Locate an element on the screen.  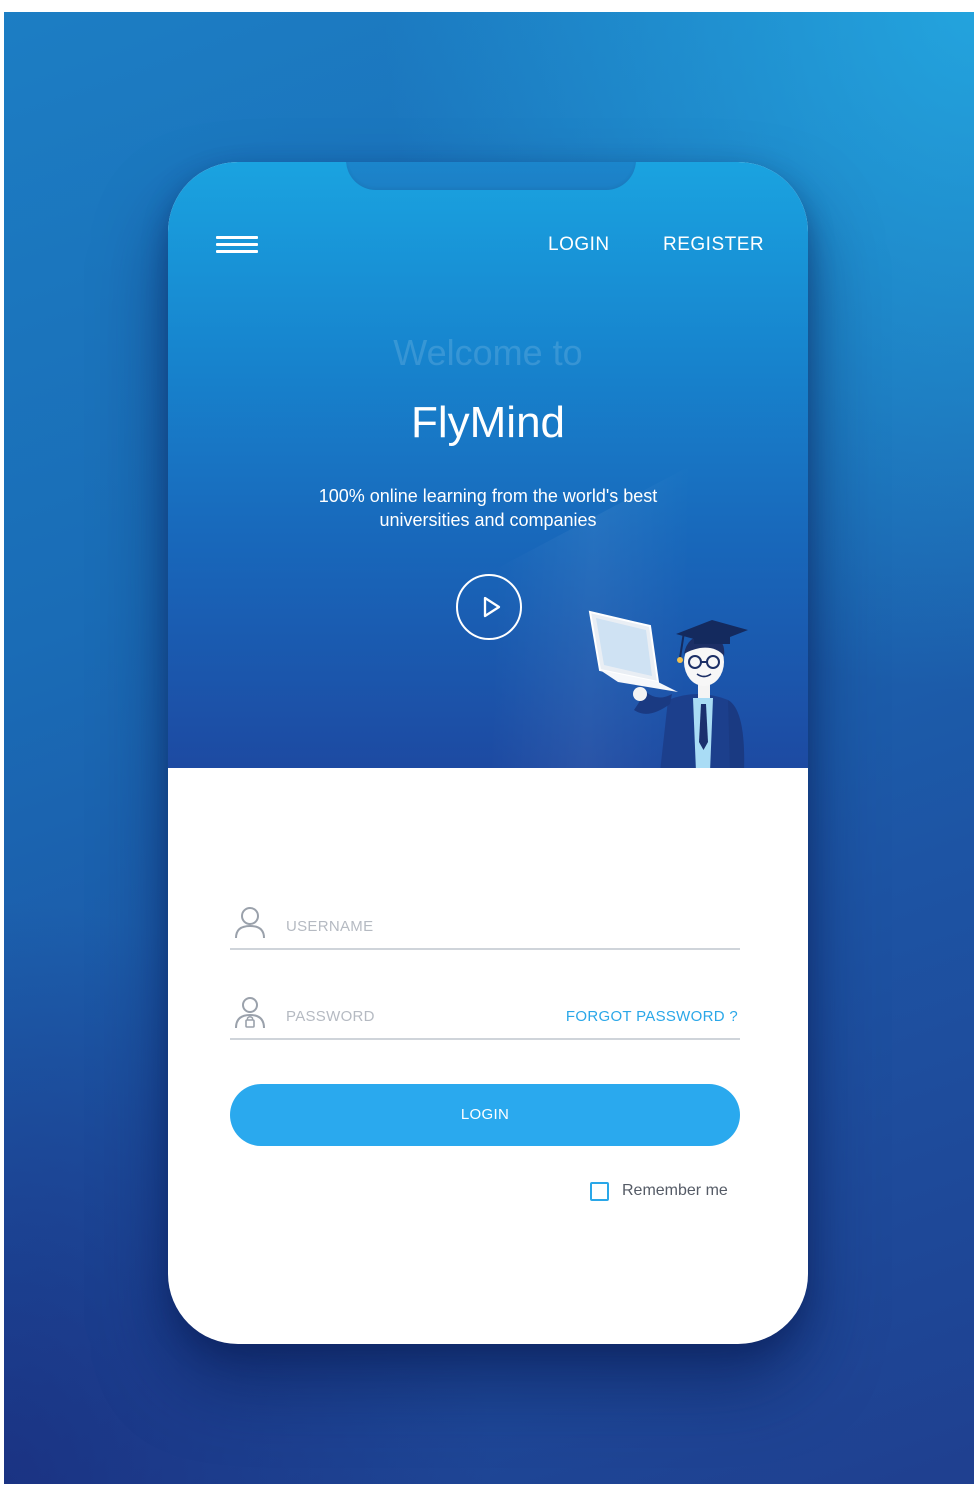
nav-login-link: LOGIN is located at coordinates (579, 245).